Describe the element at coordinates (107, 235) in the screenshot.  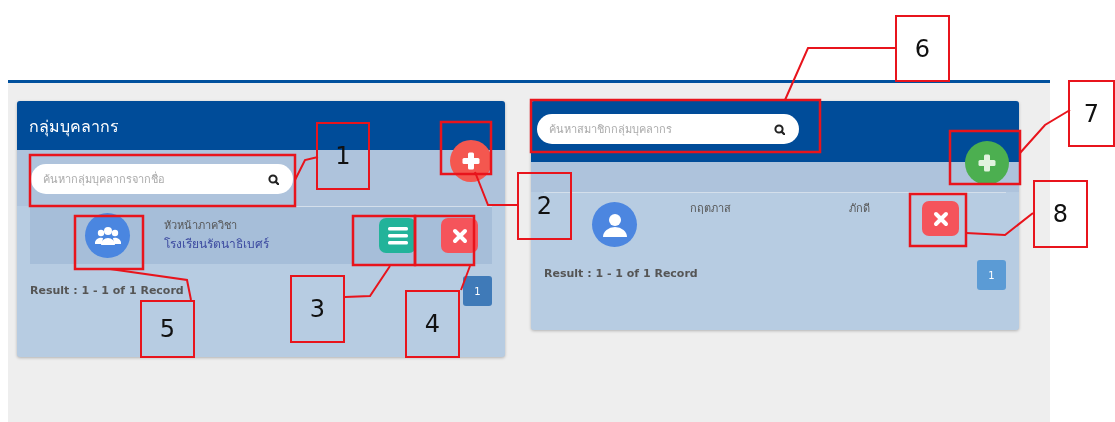
I see `people-icon` at that location.